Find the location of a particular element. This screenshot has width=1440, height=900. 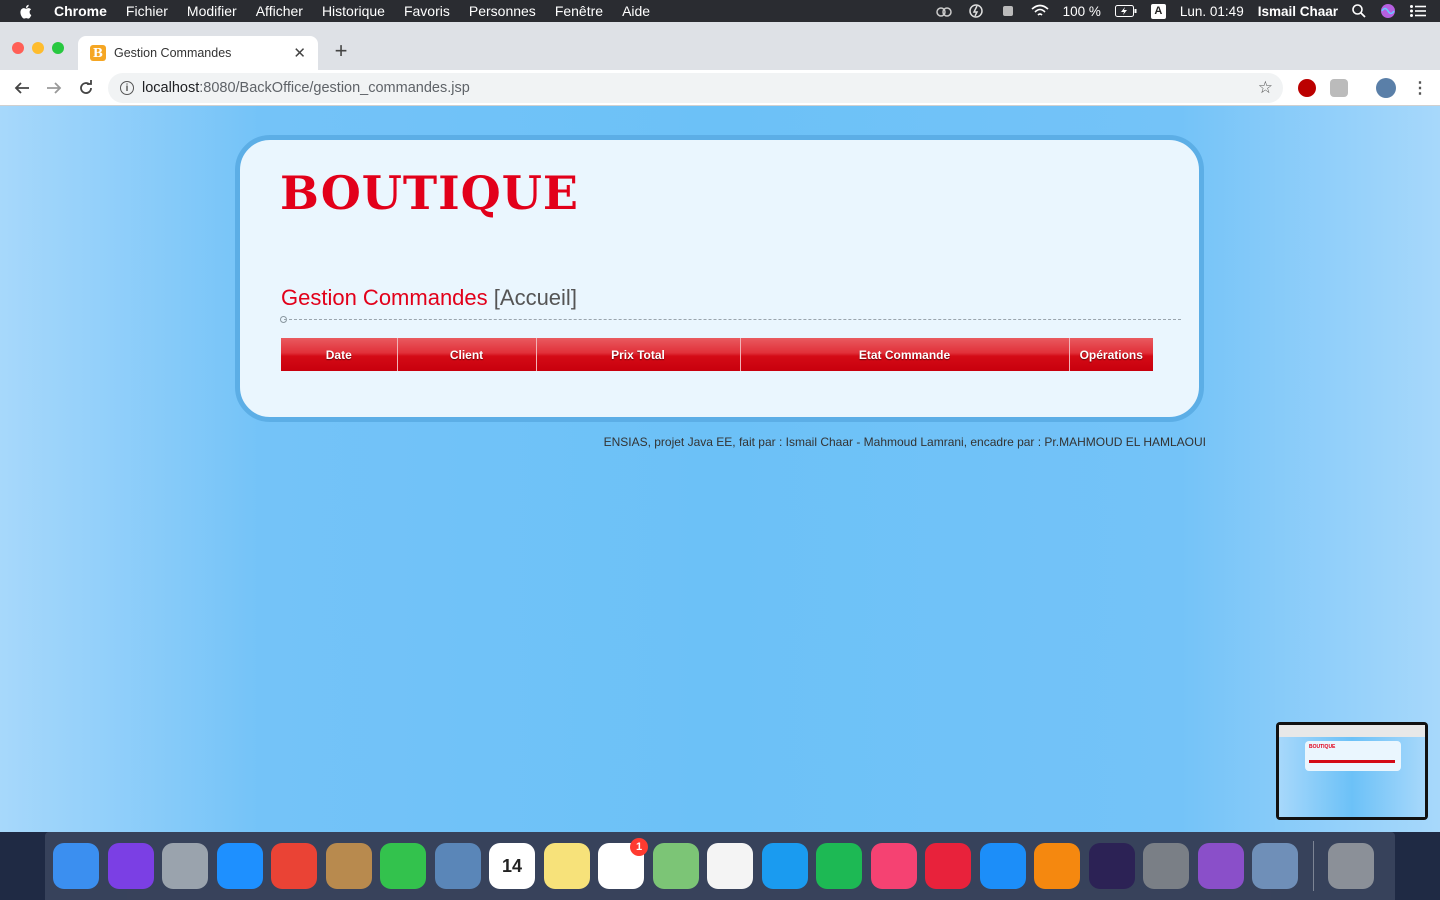

creative-cloud-icon is located at coordinates (944, 11).